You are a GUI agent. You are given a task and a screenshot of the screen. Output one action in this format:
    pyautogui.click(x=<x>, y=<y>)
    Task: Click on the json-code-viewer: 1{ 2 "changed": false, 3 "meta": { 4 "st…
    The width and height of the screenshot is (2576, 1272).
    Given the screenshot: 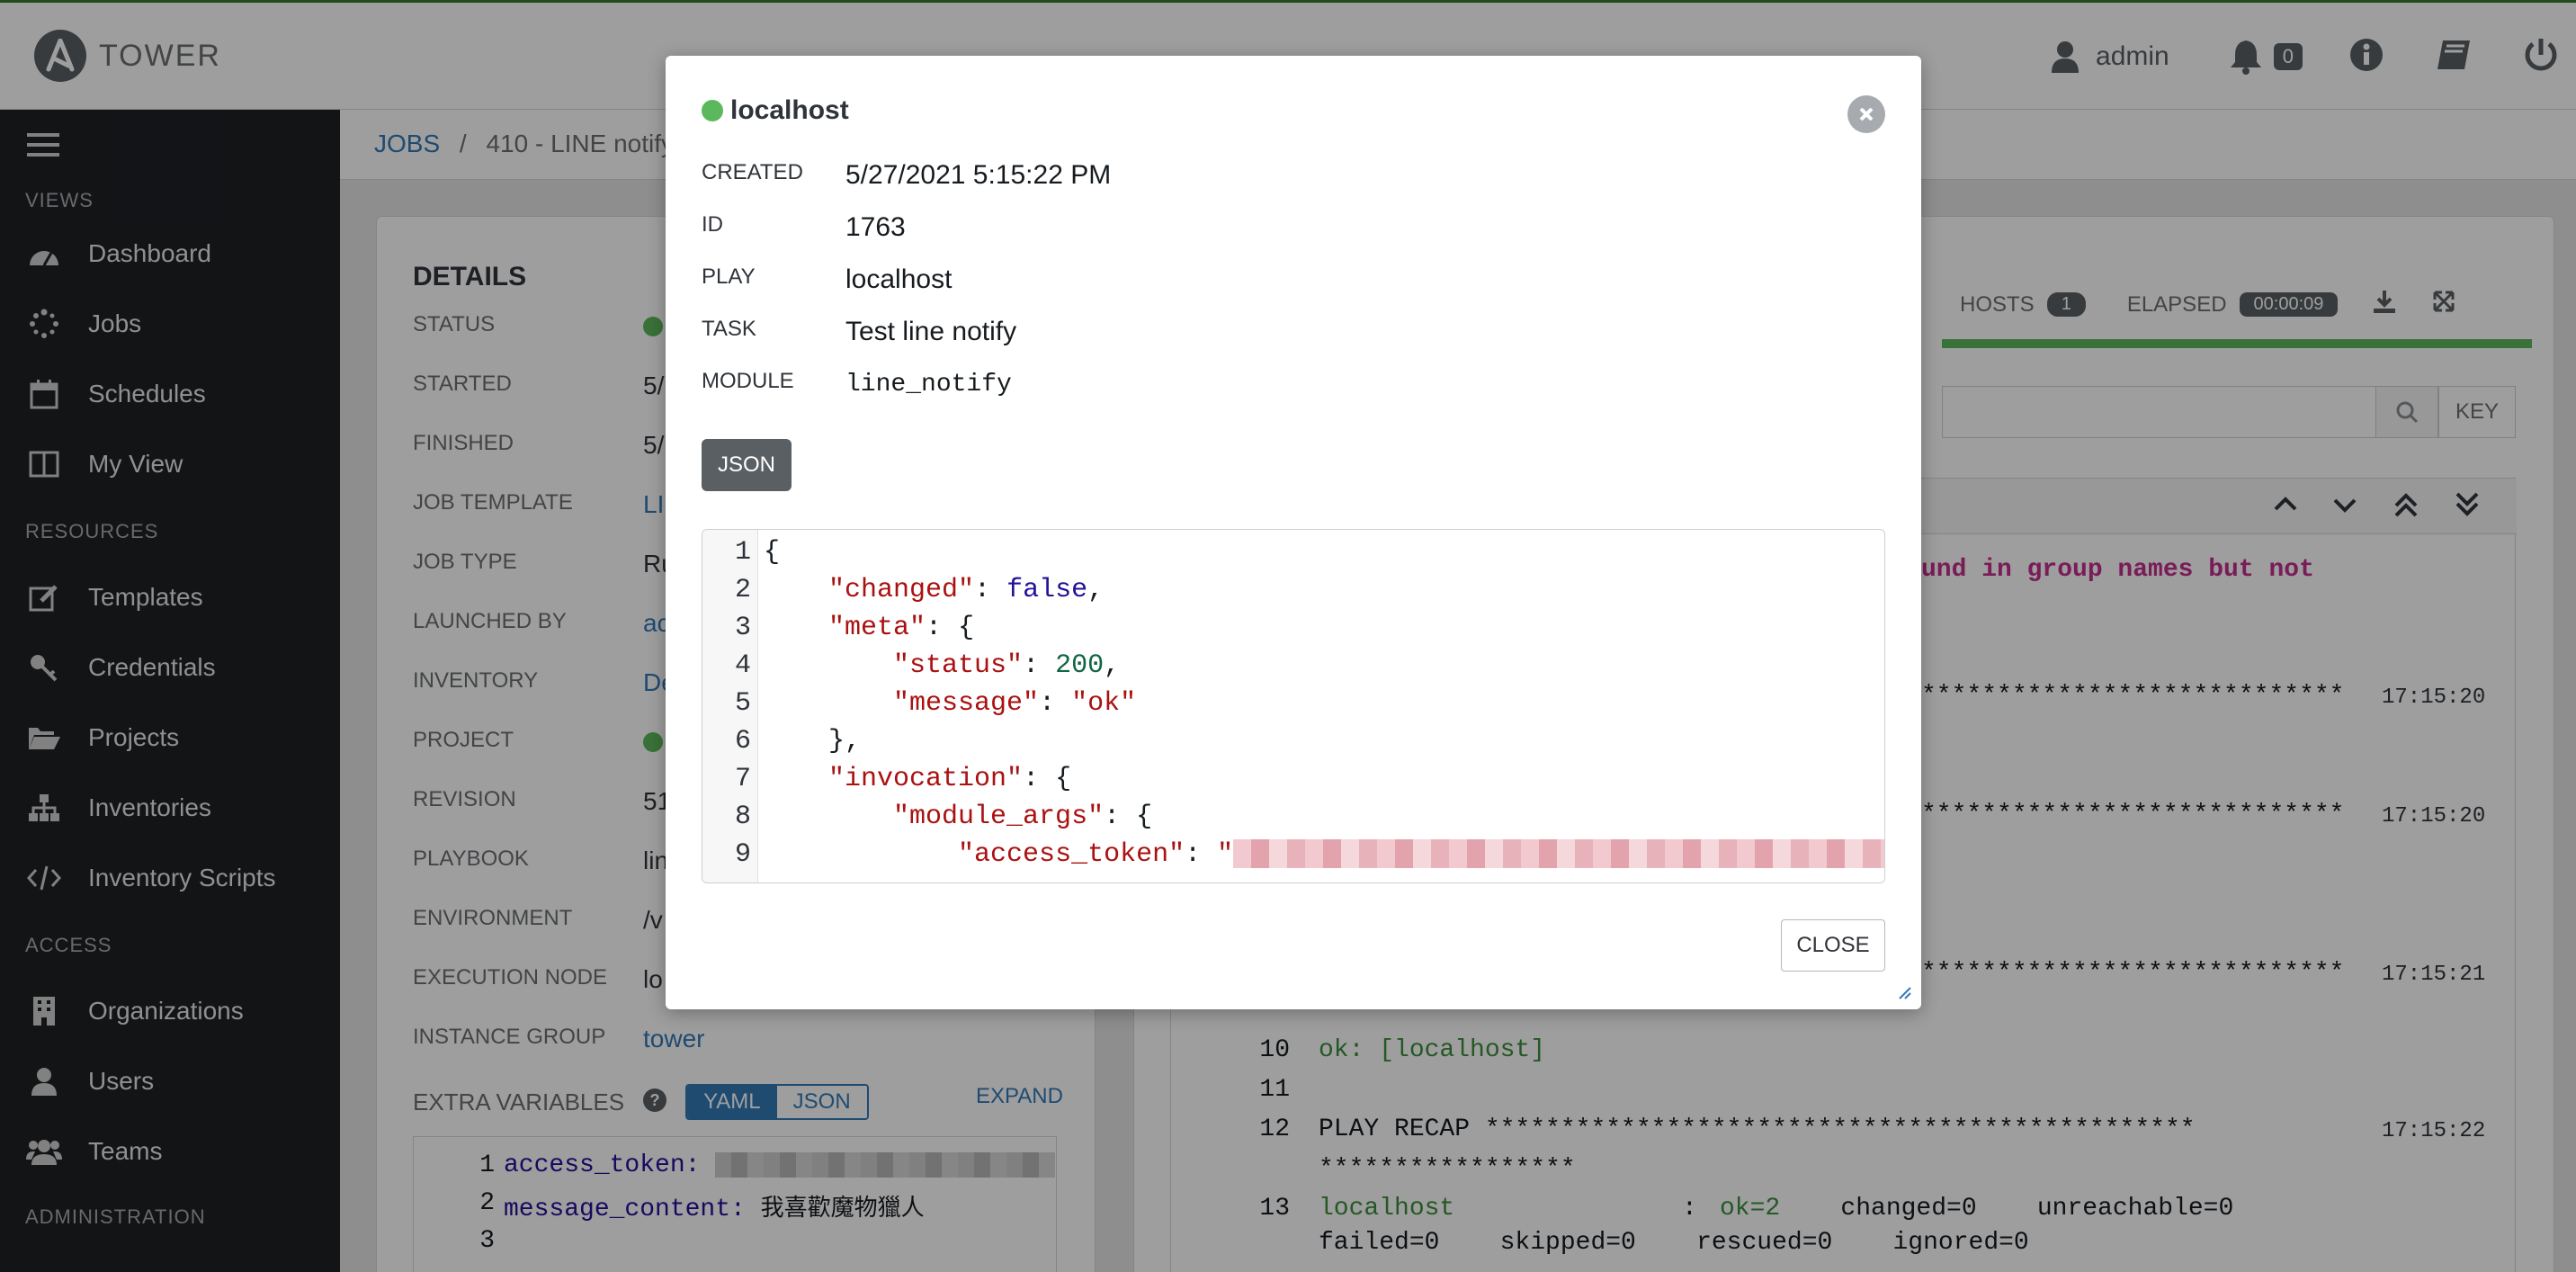 What is the action you would take?
    pyautogui.click(x=1293, y=706)
    